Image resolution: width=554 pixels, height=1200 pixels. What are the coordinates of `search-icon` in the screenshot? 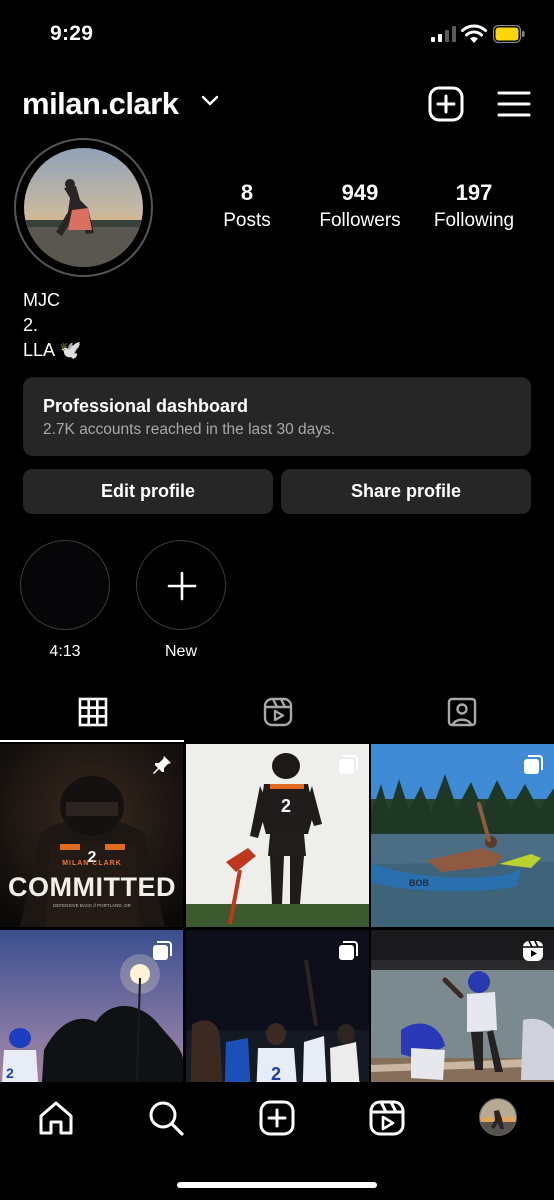 It's located at (166, 1118).